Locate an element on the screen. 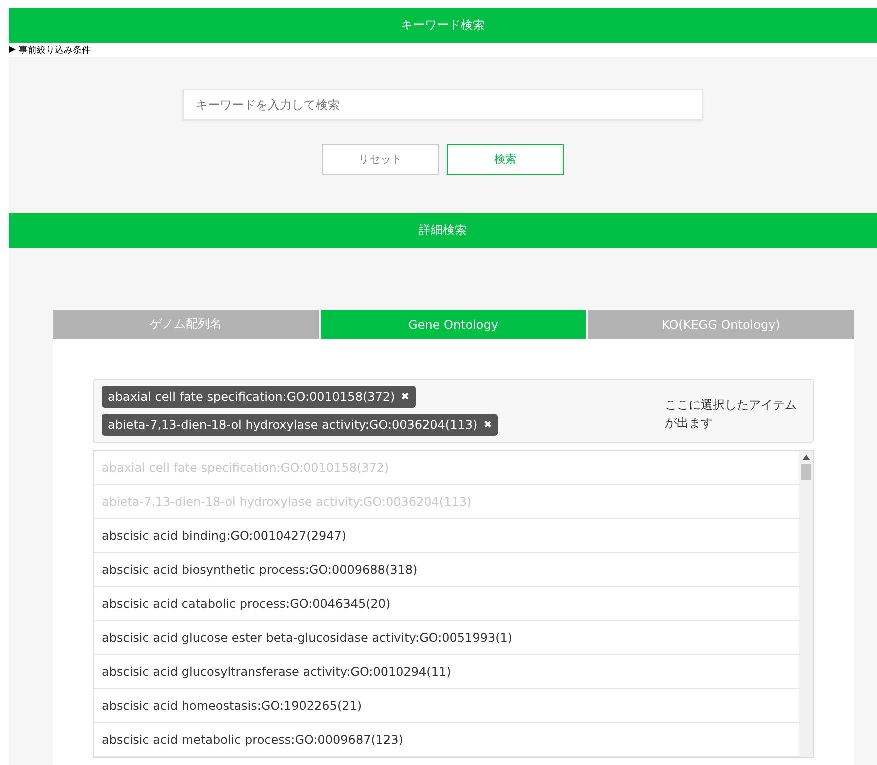  selection-hint: ここに選択したアイテムが出ます is located at coordinates (731, 414).